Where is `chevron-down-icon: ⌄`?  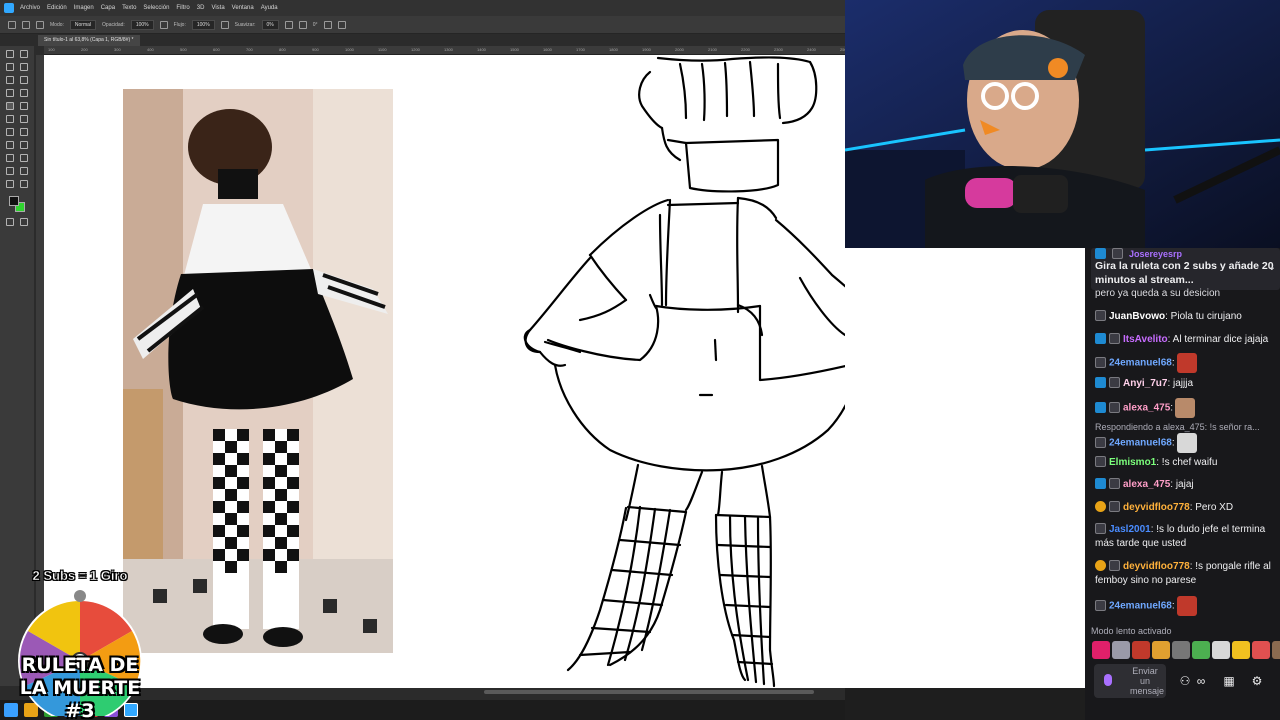 chevron-down-icon: ⌄ is located at coordinates (1272, 267).